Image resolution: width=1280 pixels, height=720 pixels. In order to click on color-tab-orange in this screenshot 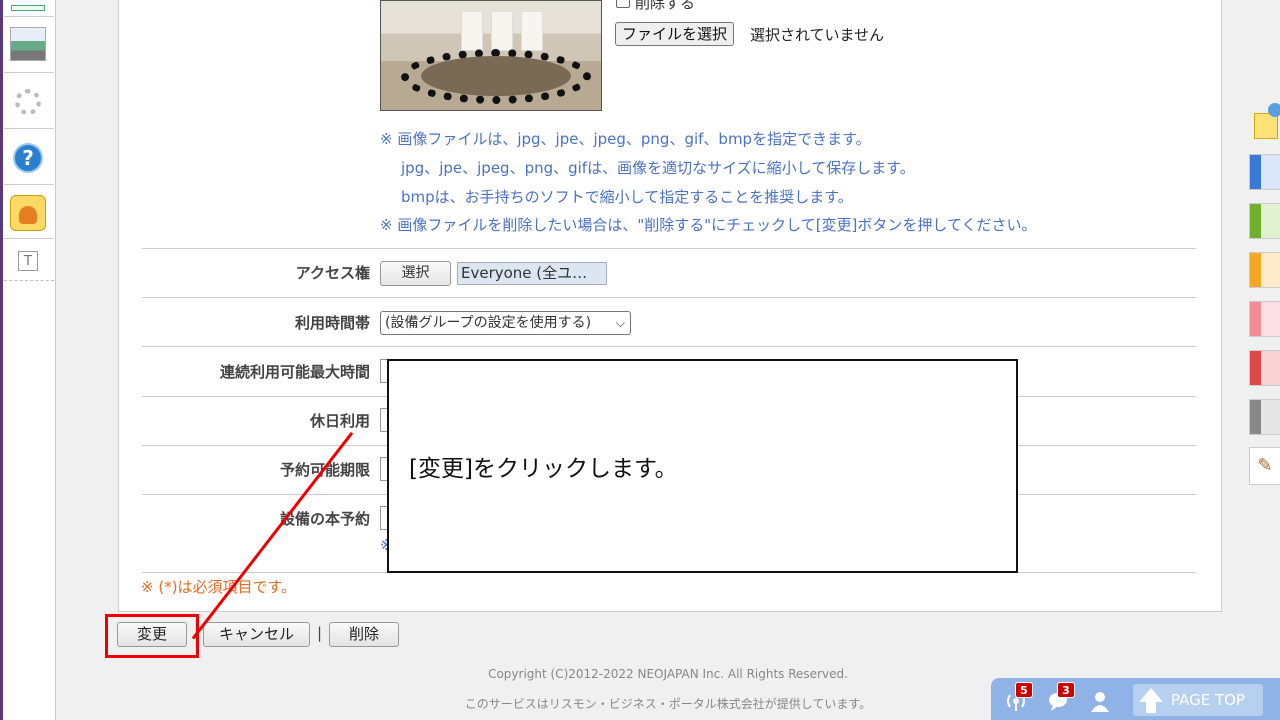, I will do `click(1264, 270)`.